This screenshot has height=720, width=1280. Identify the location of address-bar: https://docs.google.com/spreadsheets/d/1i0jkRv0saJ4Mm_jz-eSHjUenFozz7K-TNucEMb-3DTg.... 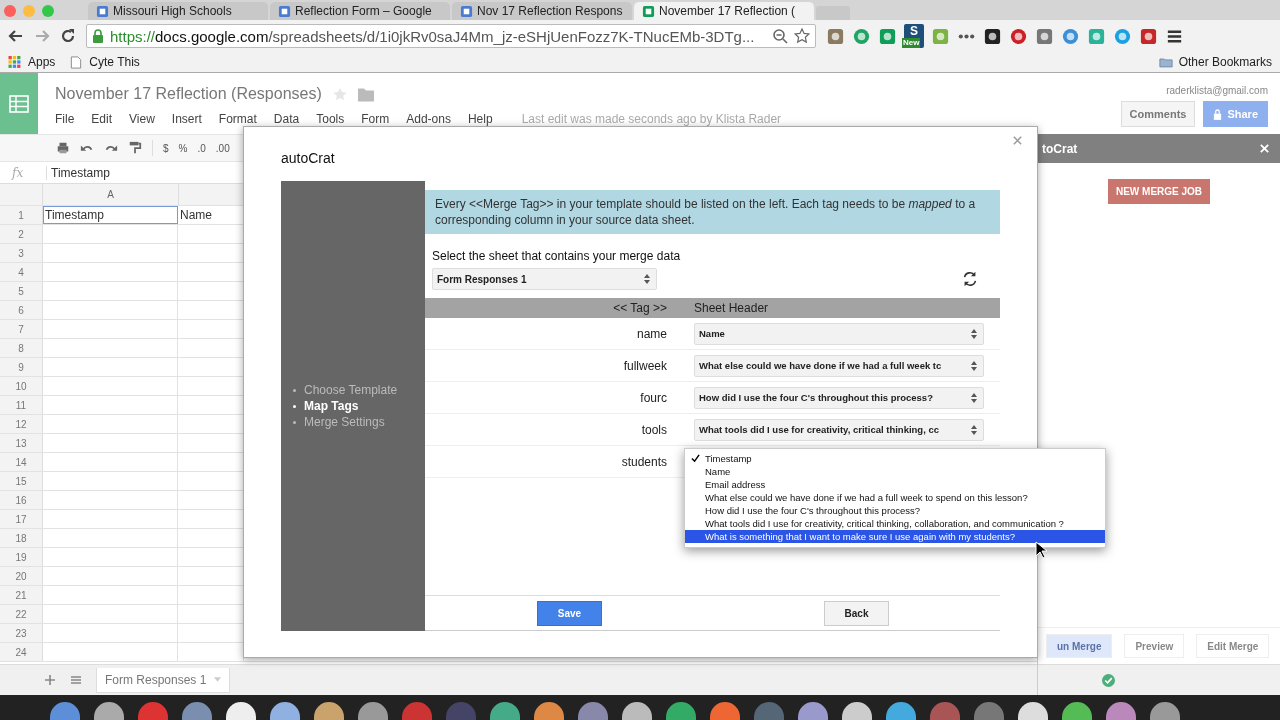
(451, 36).